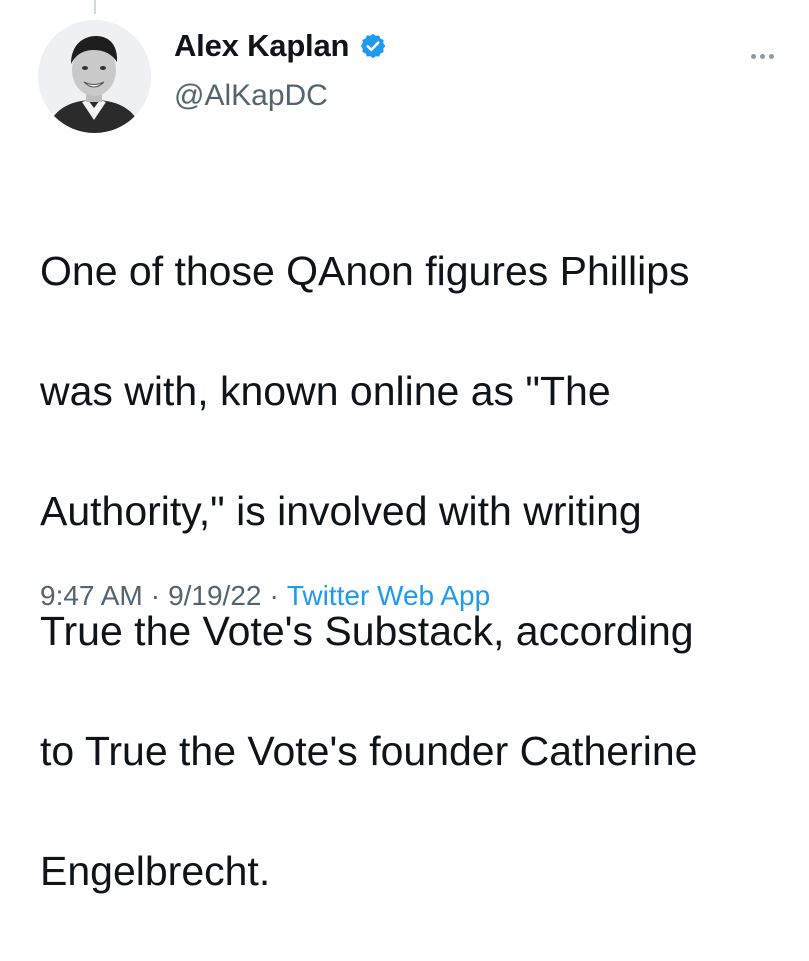 The width and height of the screenshot is (809, 961). I want to click on profile-photo, so click(94, 76).